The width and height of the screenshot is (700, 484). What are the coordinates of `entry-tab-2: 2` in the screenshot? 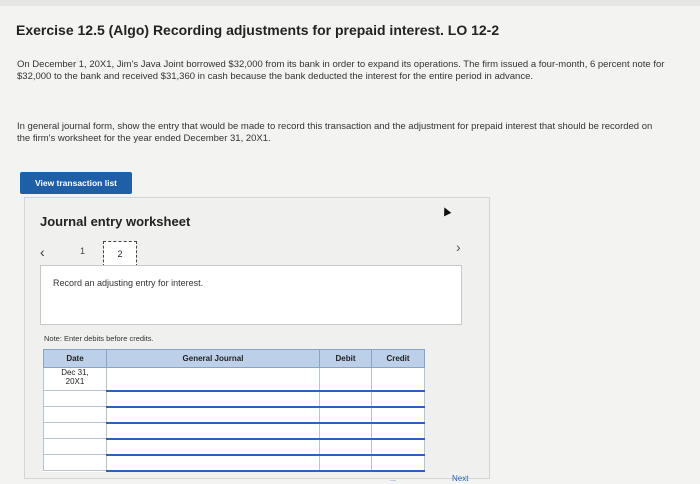 It's located at (120, 254).